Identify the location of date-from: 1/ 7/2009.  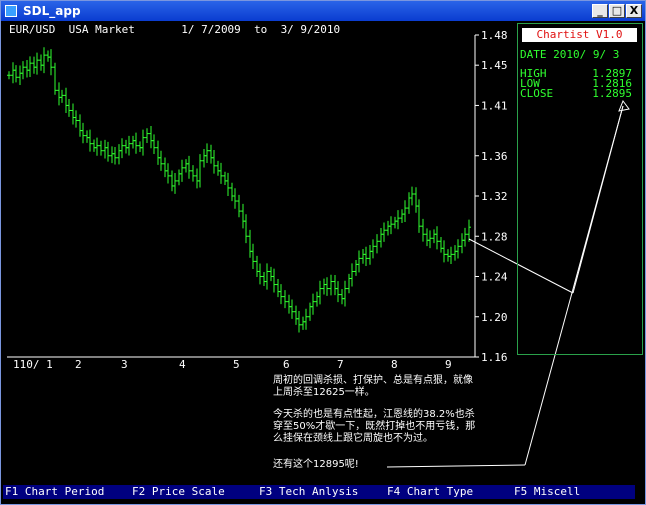
(211, 29).